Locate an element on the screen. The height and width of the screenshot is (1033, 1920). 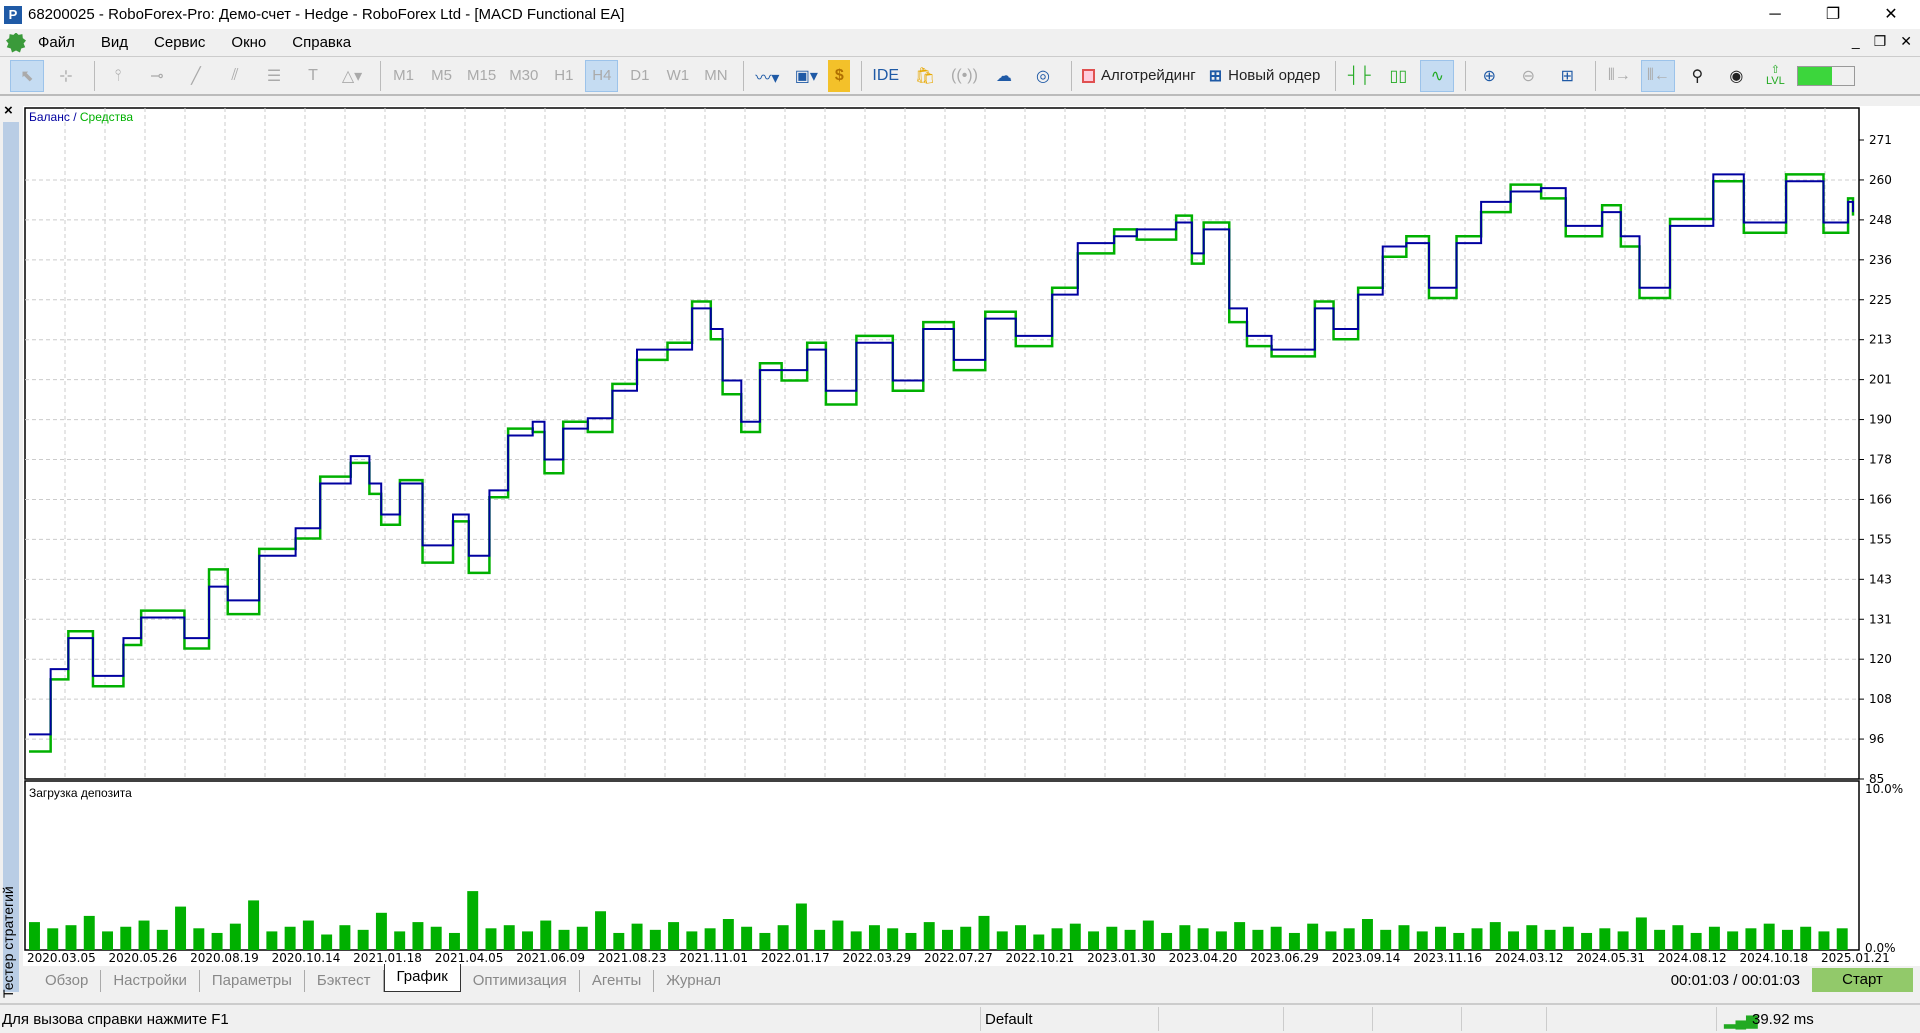
text-icon: T is located at coordinates (313, 76).